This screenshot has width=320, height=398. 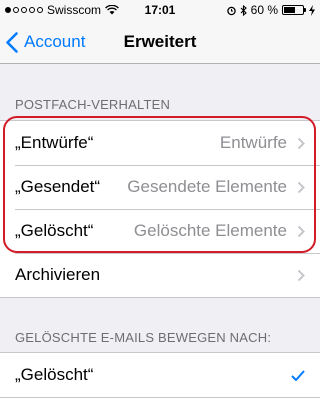 I want to click on battery-icon, so click(x=294, y=10).